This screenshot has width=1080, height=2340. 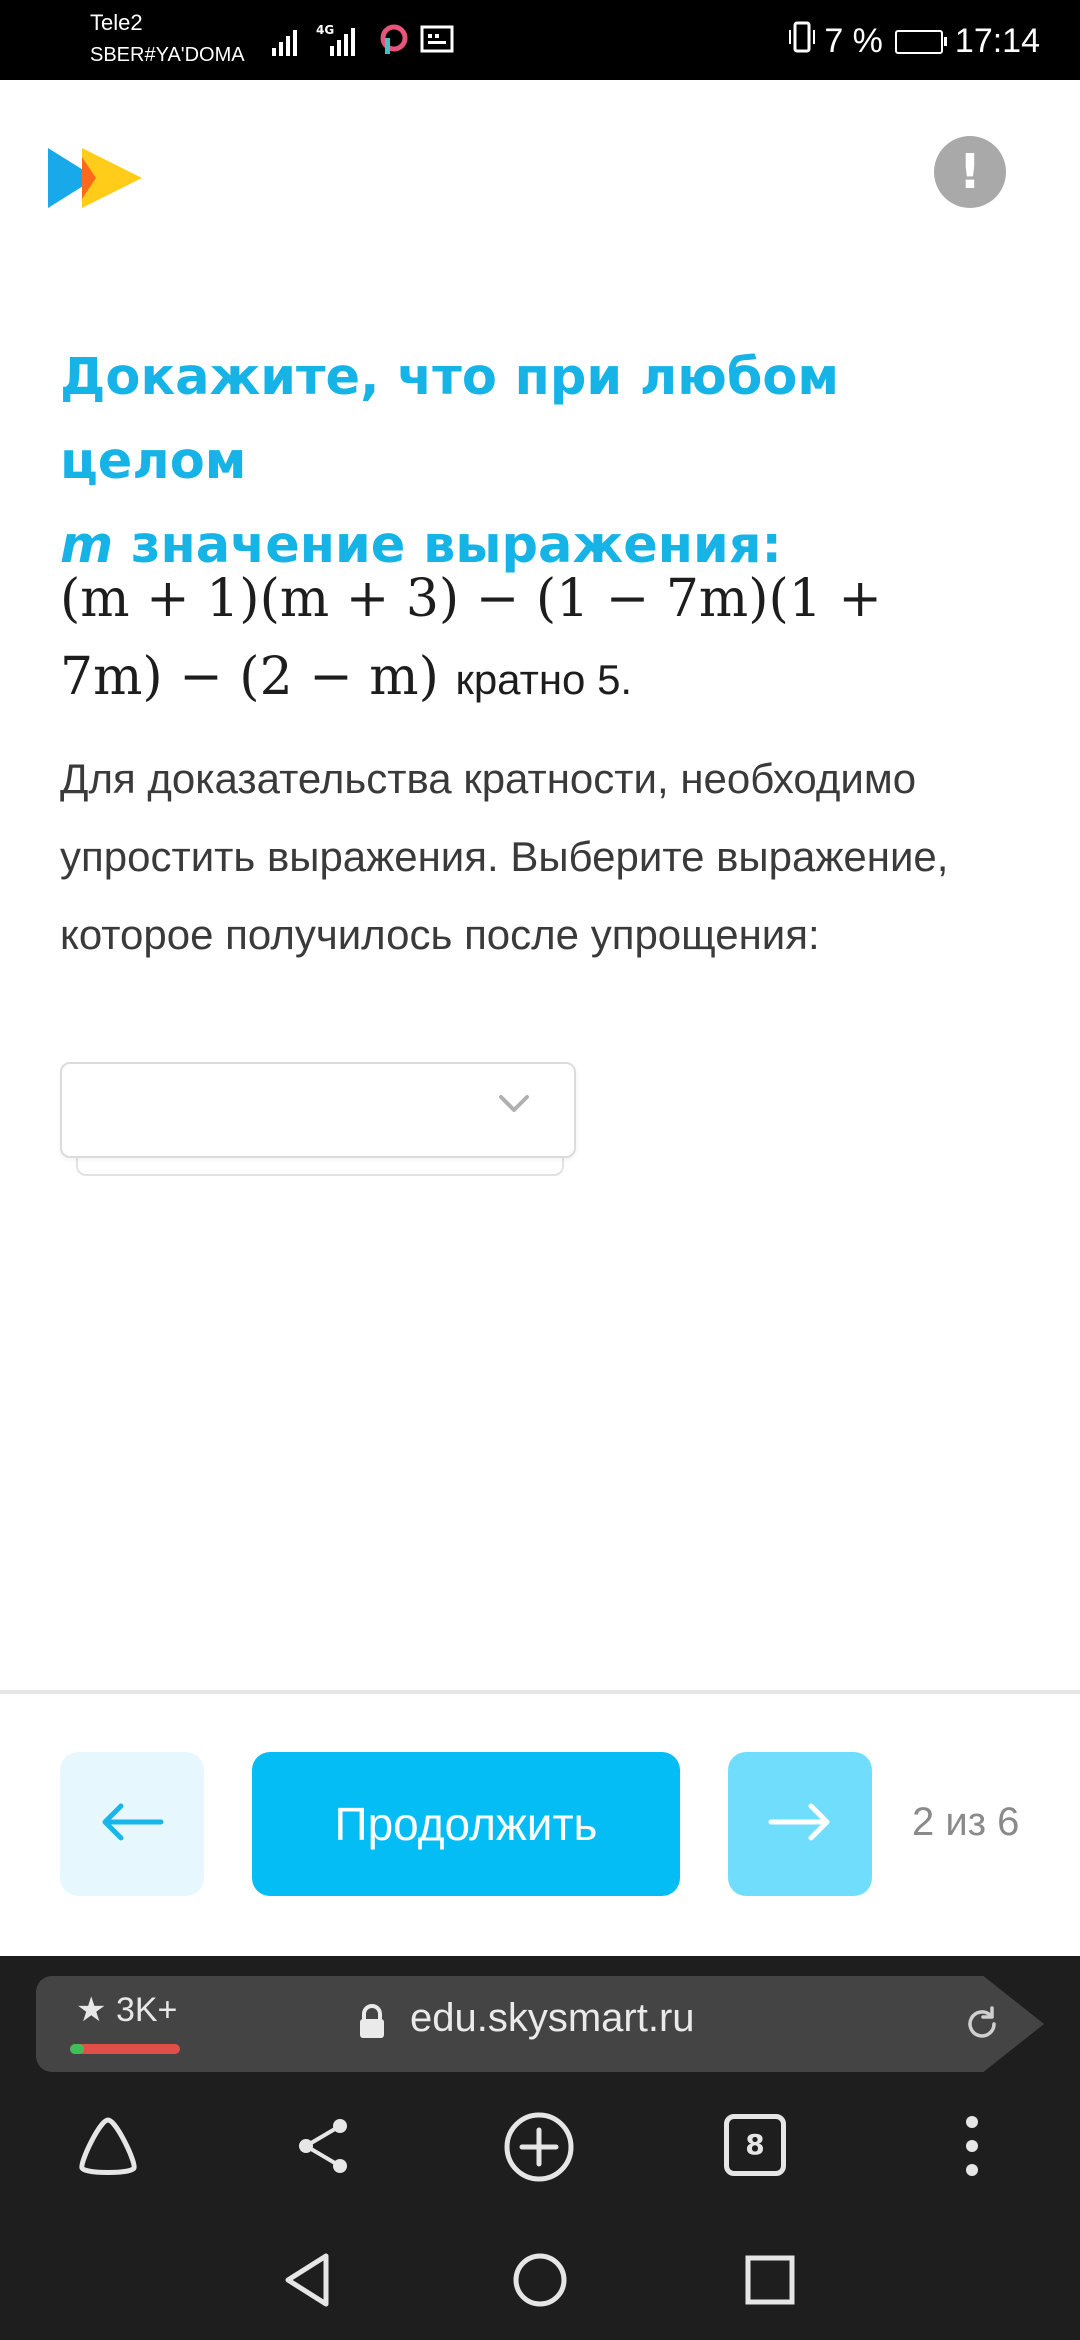 What do you see at coordinates (540, 1692) in the screenshot?
I see `footer-divider` at bounding box center [540, 1692].